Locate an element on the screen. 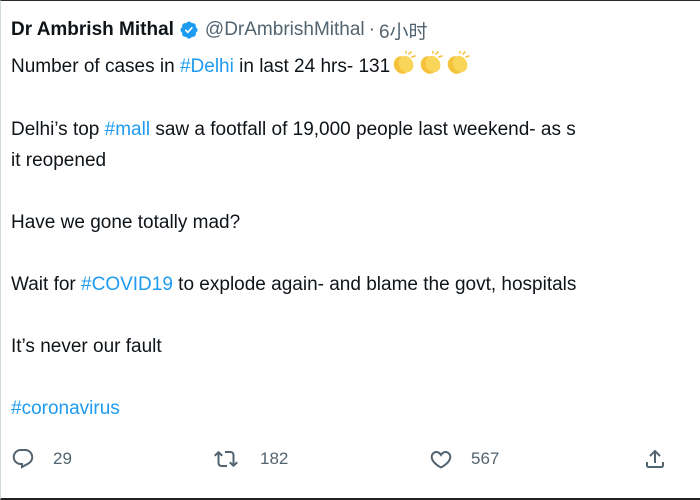  tweet-line-6: It’s never our fault is located at coordinates (86, 346).